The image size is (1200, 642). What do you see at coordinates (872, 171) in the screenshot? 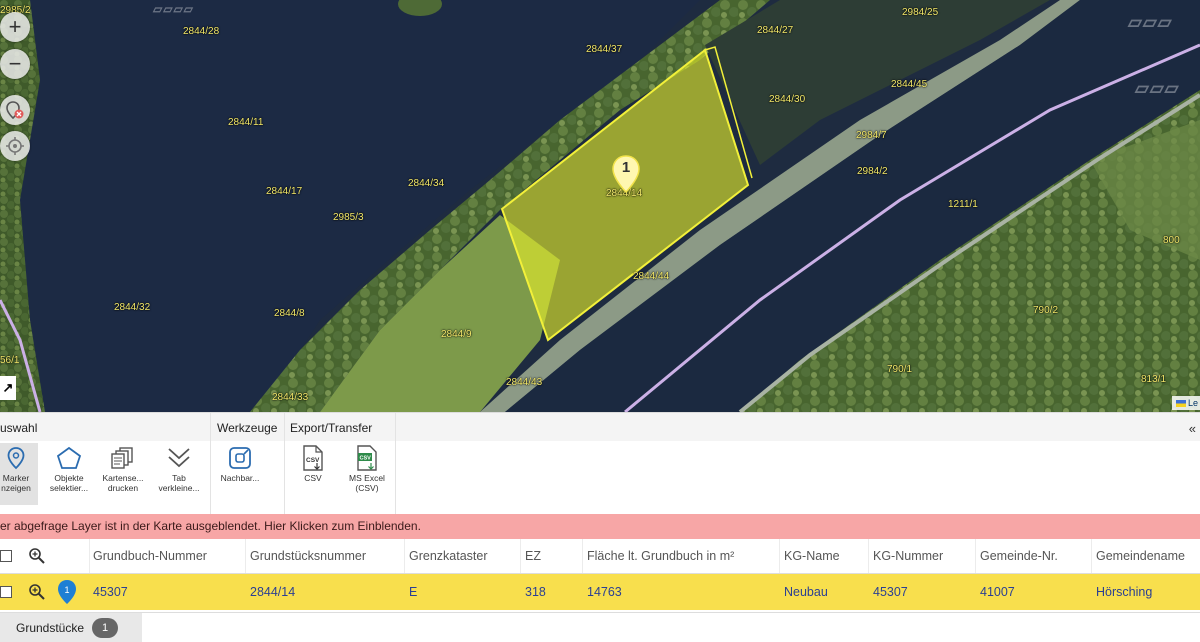
I see `parcel-label: 2984/2` at bounding box center [872, 171].